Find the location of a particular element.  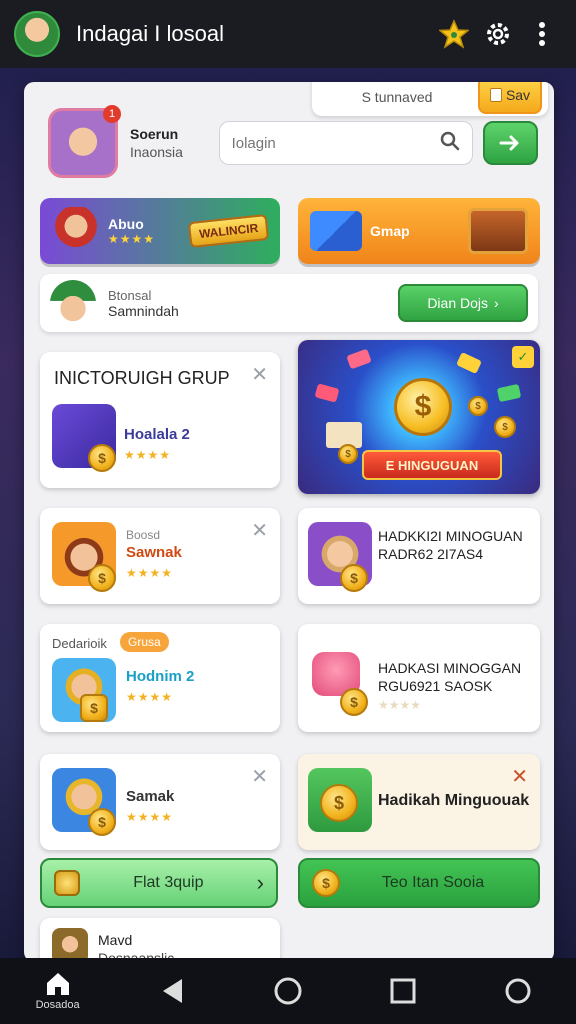

notice-text: Btonsal Samnindah is located at coordinates (253, 303).